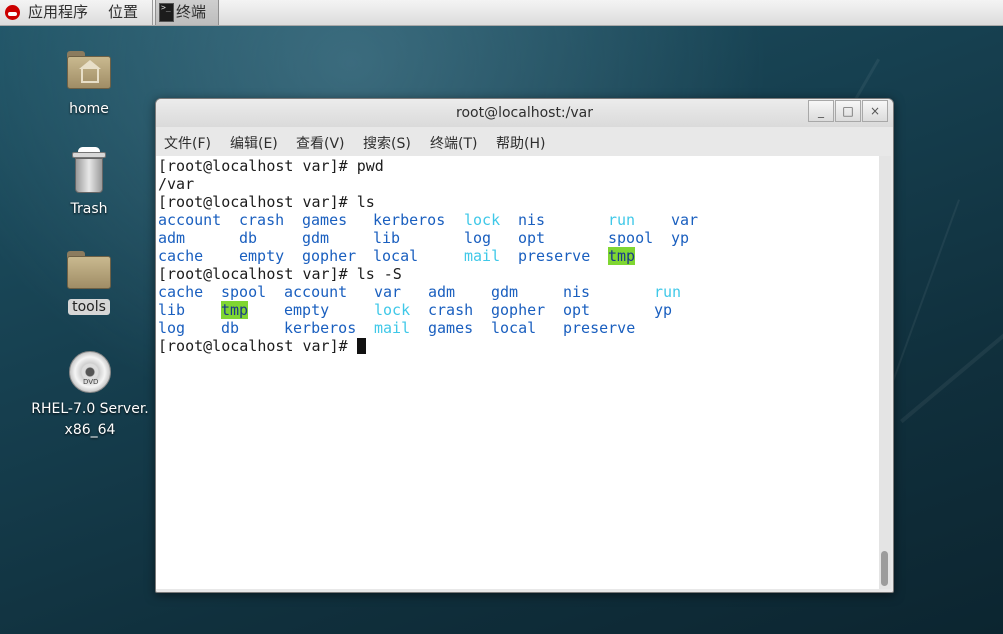 This screenshot has height=634, width=1003. I want to click on trash-label: Trash, so click(89, 209).